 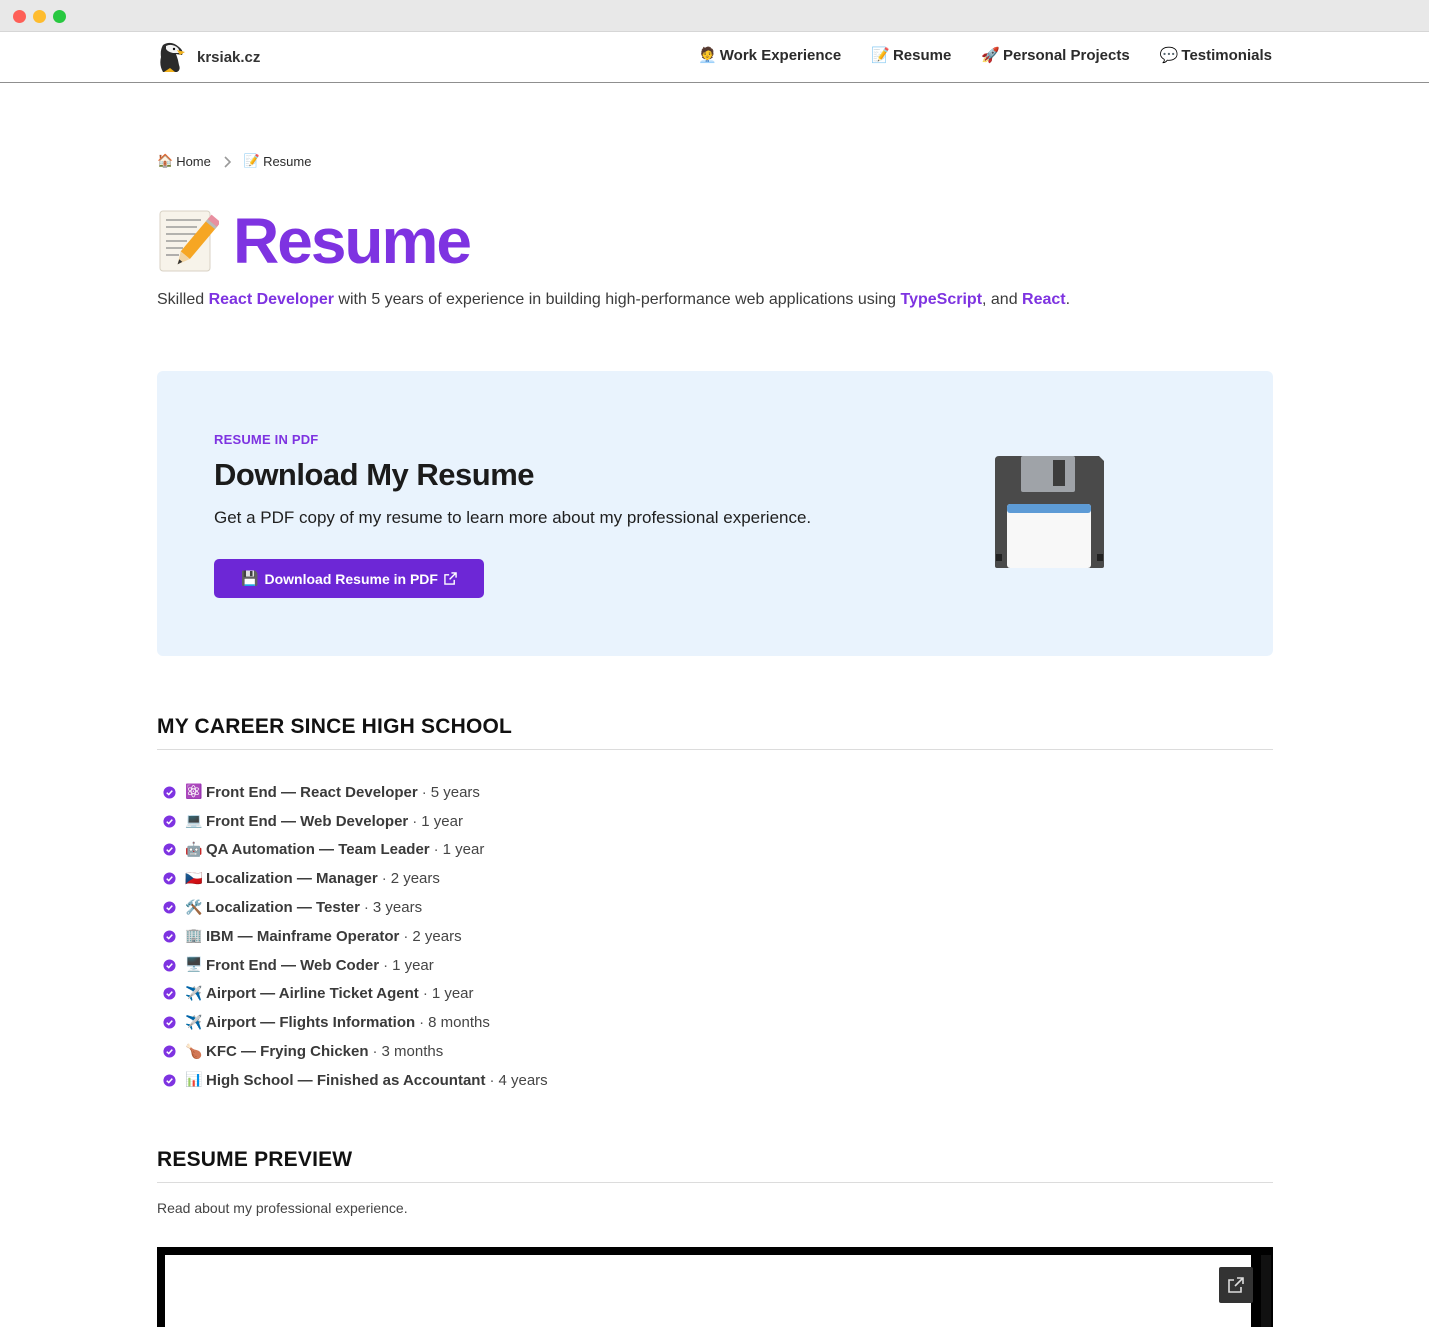 What do you see at coordinates (228, 161) in the screenshot?
I see `chevron-right-icon` at bounding box center [228, 161].